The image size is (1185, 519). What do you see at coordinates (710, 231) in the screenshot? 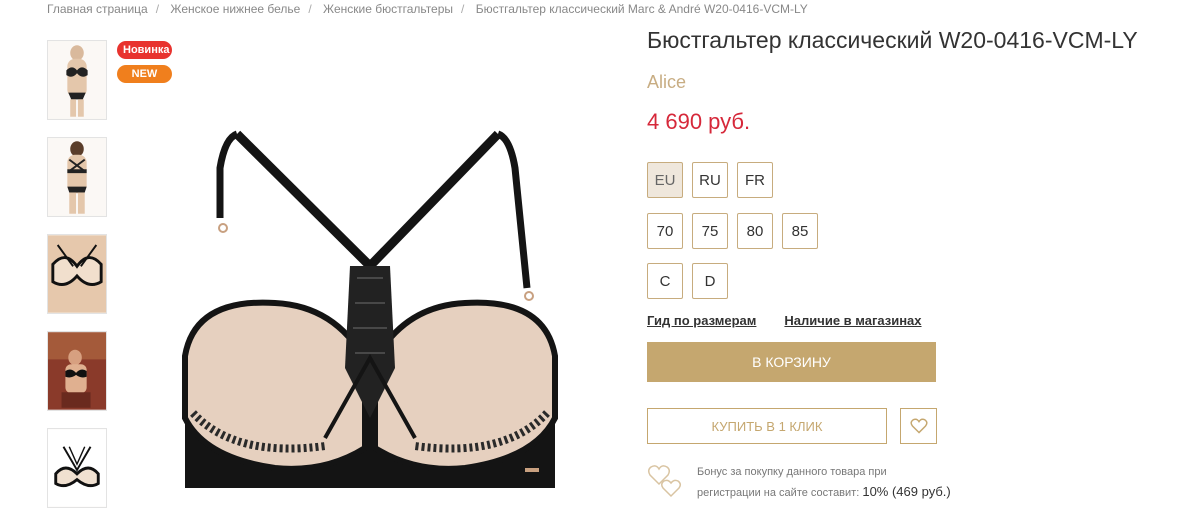
I see `band-size-75: 75` at bounding box center [710, 231].